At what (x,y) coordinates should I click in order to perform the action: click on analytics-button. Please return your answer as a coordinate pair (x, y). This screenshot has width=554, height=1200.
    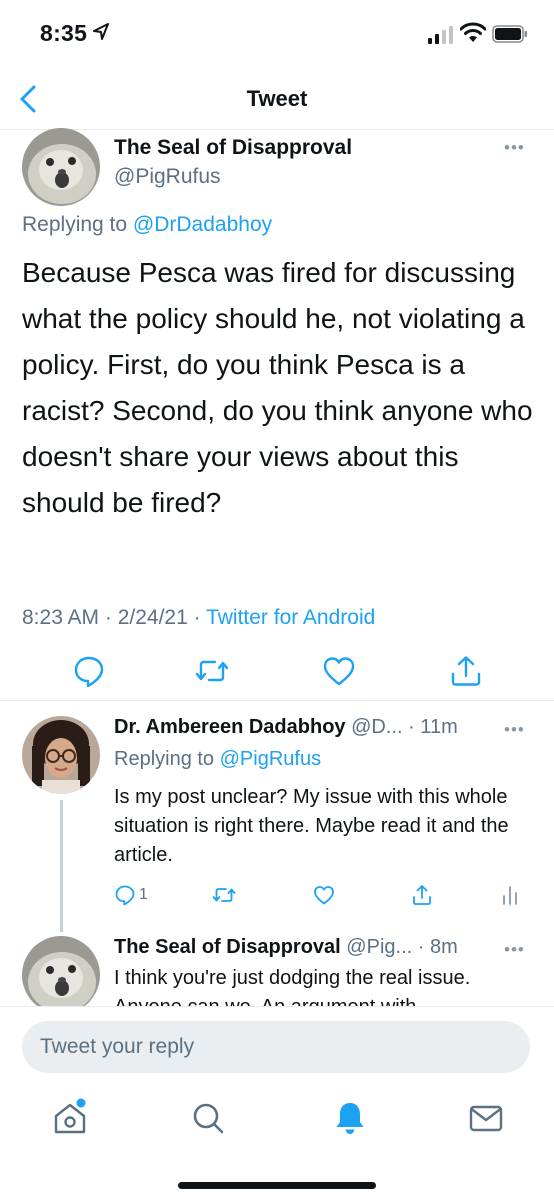
    Looking at the image, I should click on (510, 895).